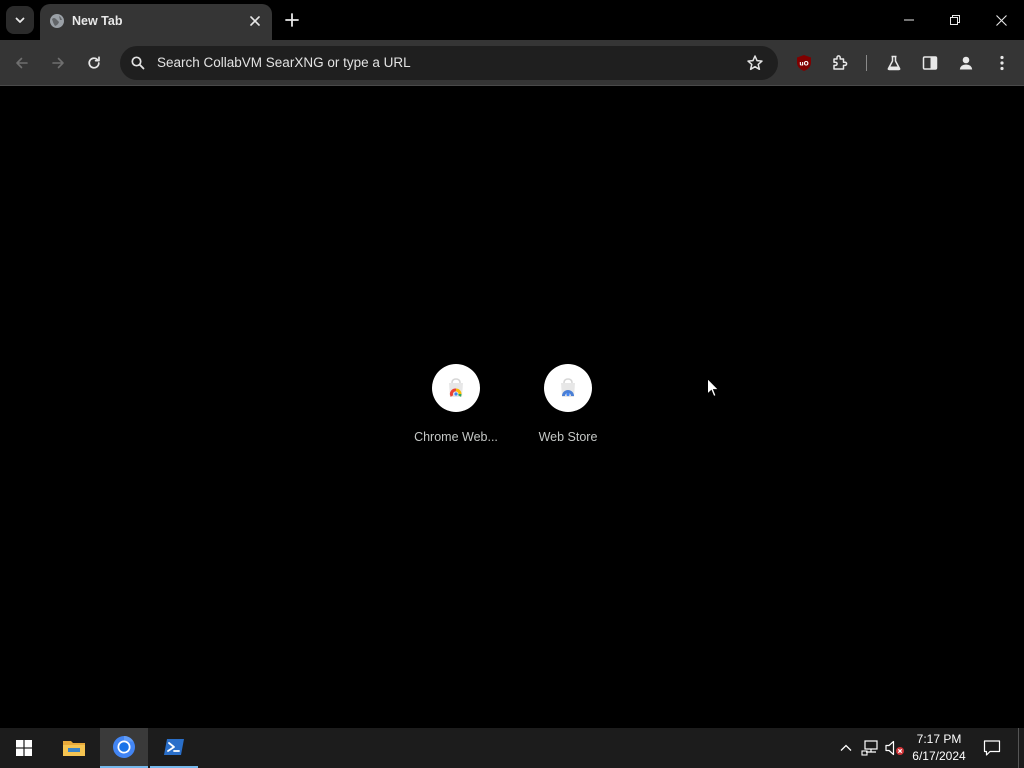  Describe the element at coordinates (713, 388) in the screenshot. I see `mouse-cursor-icon` at that location.